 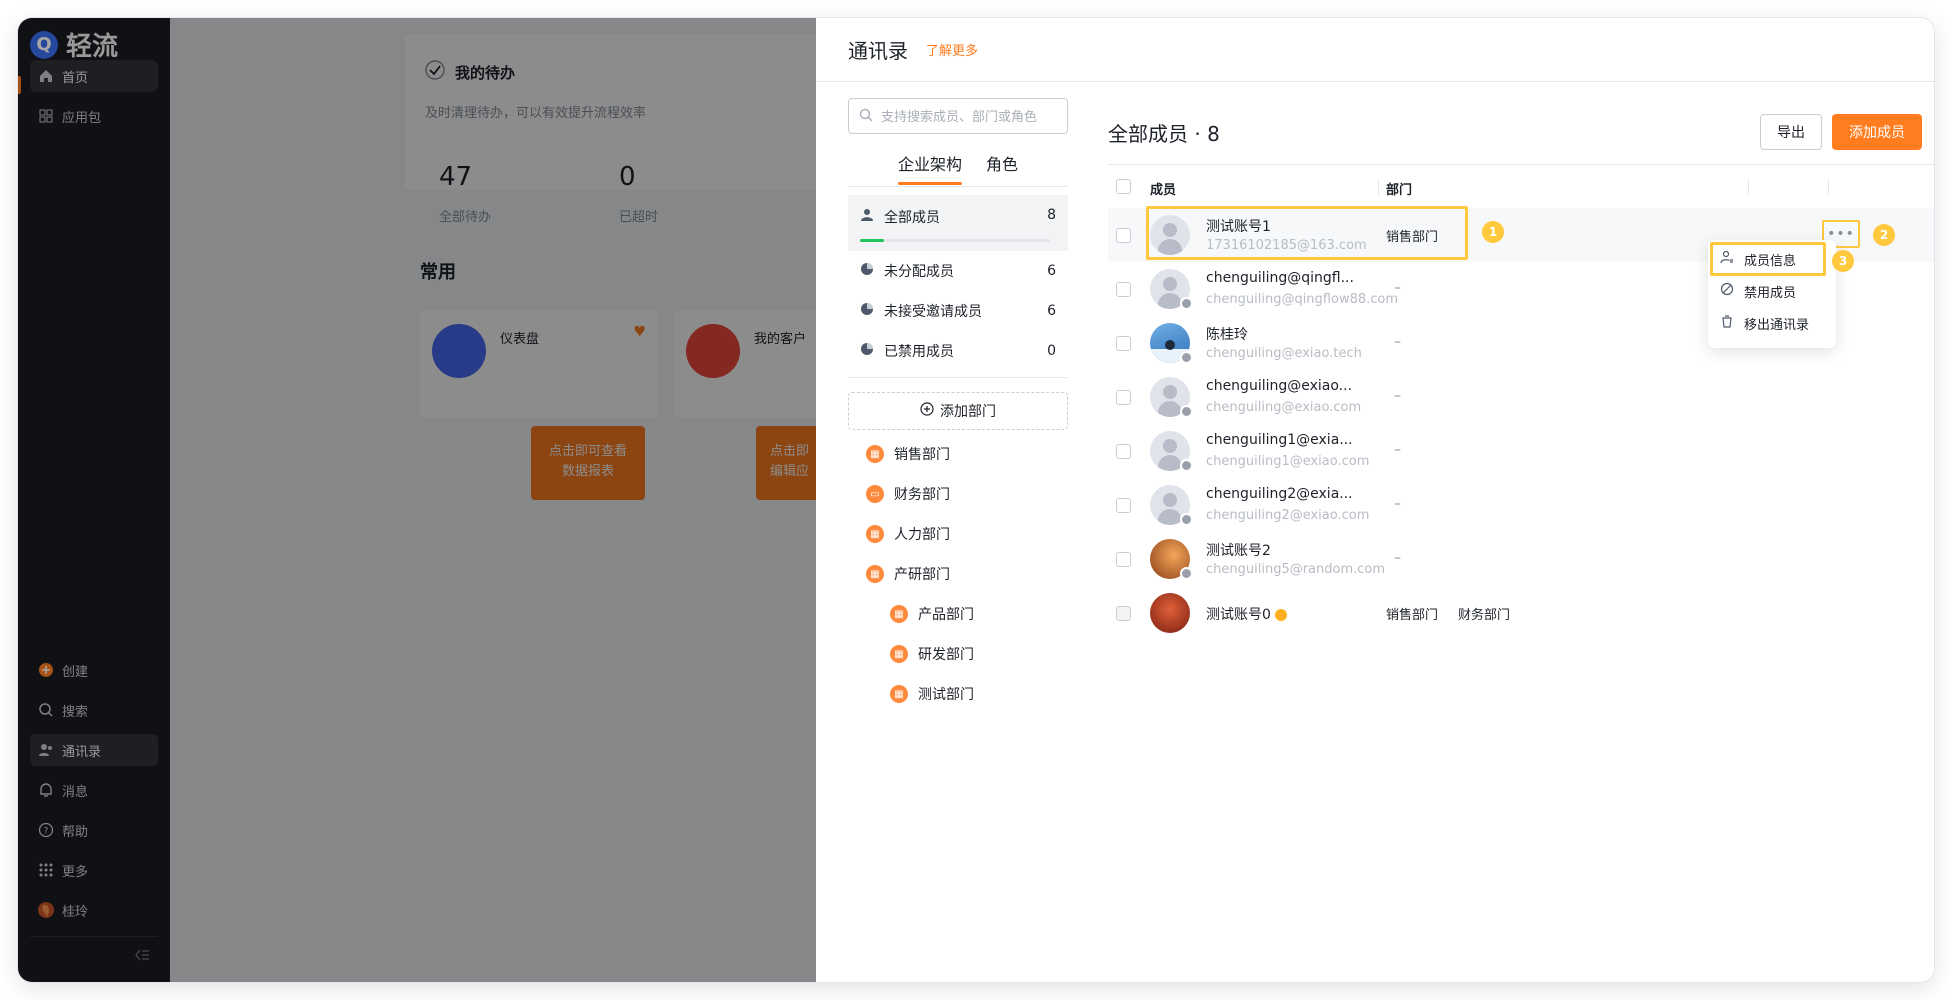 I want to click on export-button: 导出, so click(x=1791, y=132).